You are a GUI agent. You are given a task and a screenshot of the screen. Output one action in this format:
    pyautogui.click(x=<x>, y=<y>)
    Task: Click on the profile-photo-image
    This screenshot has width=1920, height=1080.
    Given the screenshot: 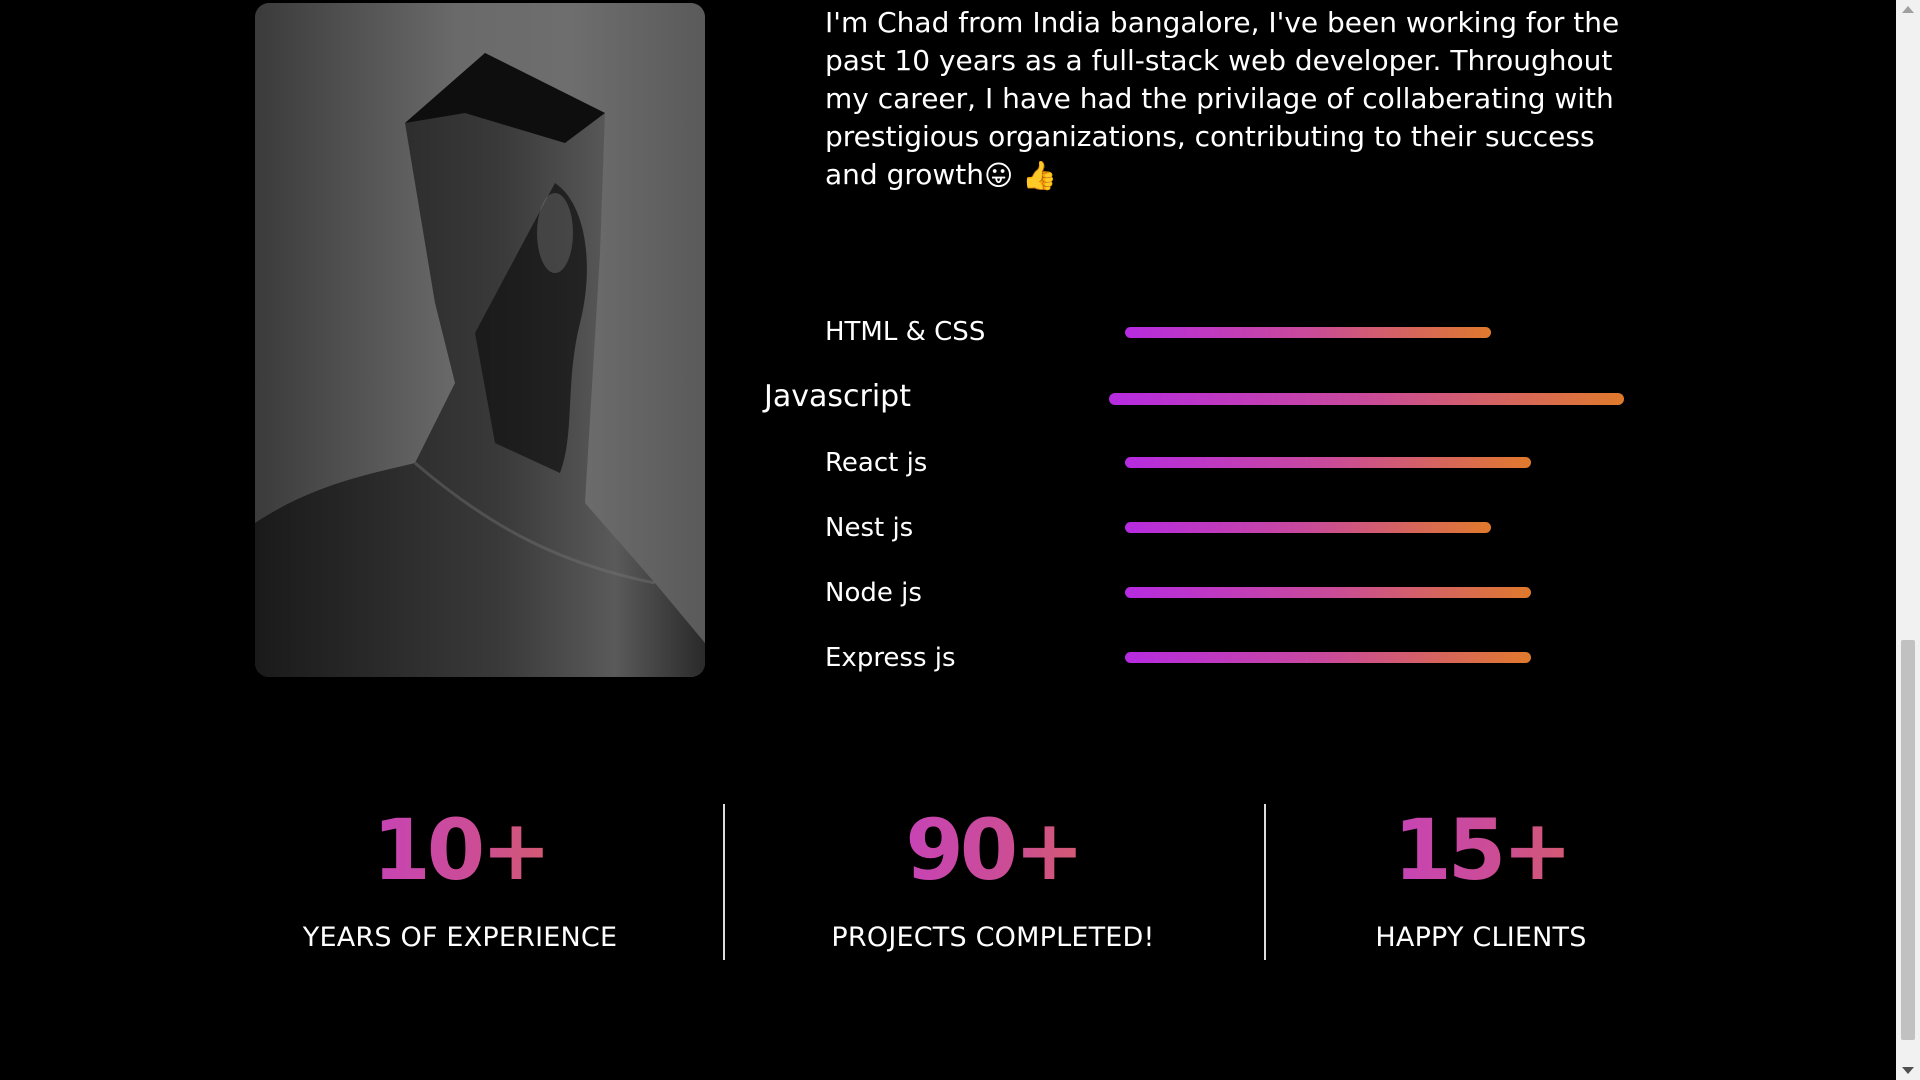 What is the action you would take?
    pyautogui.click(x=480, y=365)
    